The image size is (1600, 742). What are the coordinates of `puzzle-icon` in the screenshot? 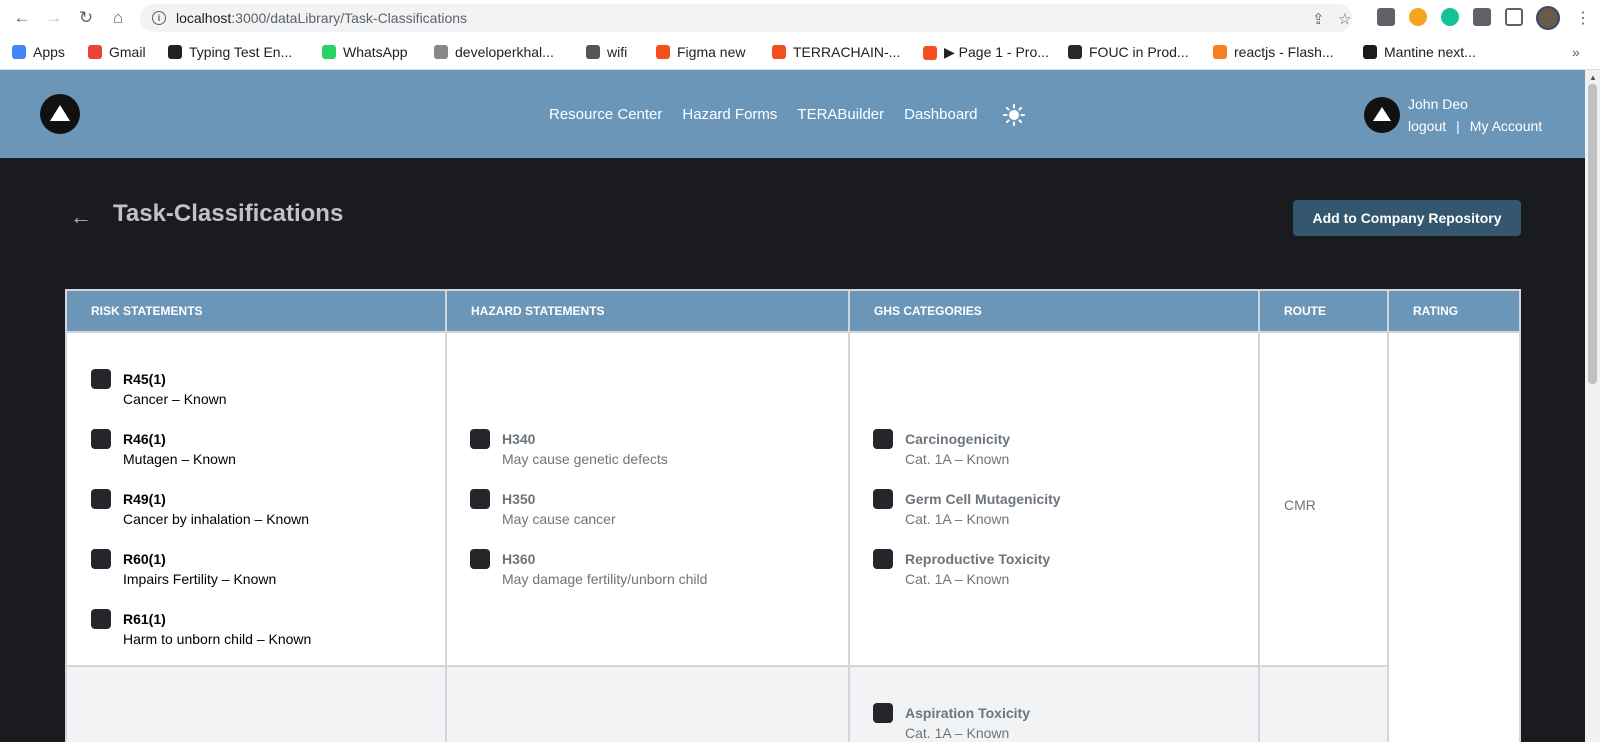 It's located at (1482, 17).